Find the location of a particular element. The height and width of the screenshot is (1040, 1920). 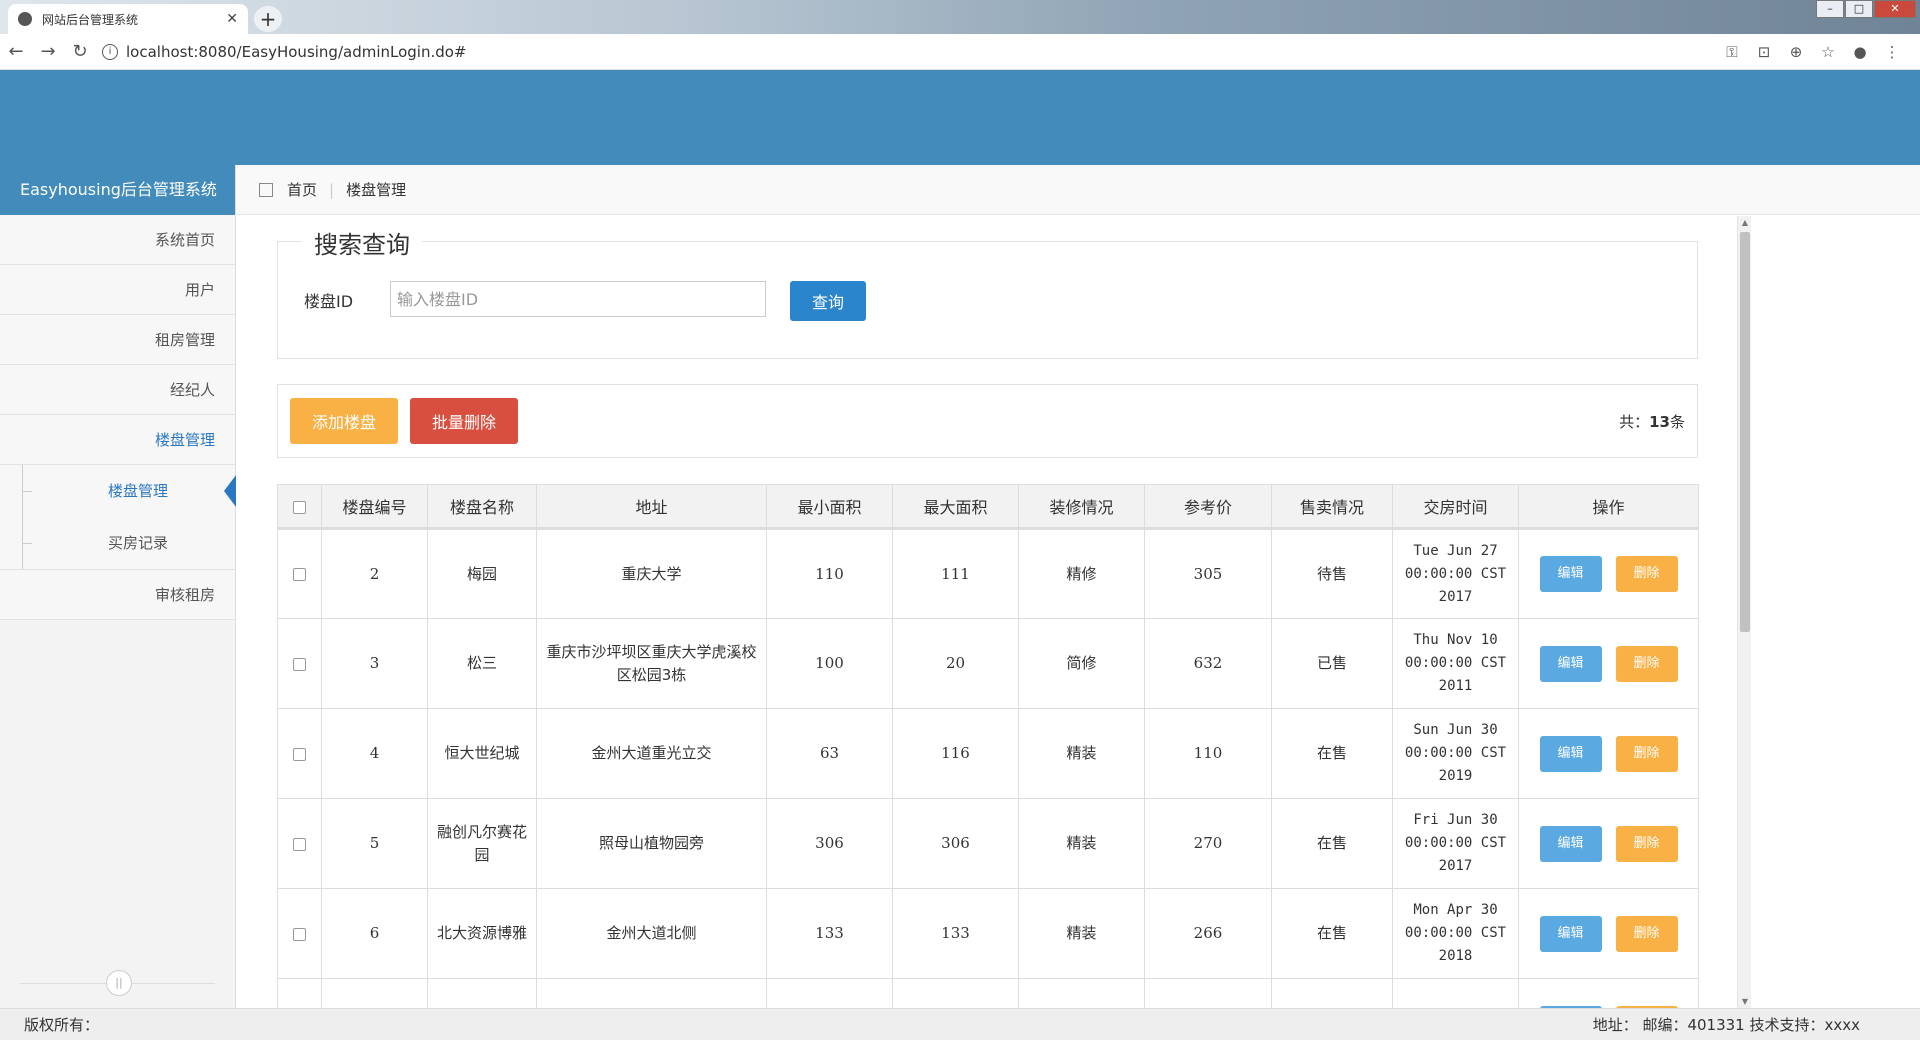

cell-sale-status: 已售 is located at coordinates (1332, 663).